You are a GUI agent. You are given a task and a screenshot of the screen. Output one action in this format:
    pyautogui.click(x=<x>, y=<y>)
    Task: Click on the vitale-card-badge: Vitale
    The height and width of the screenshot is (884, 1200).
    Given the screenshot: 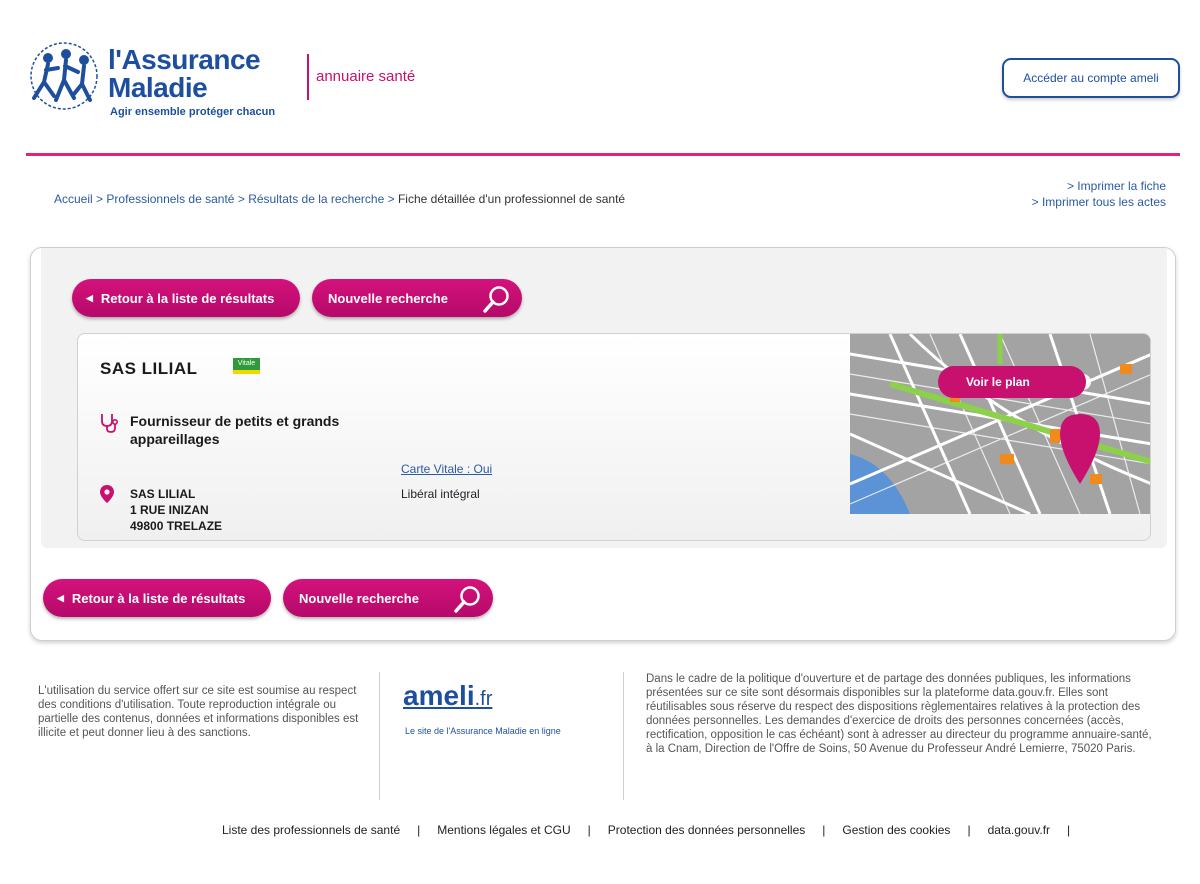 What is the action you would take?
    pyautogui.click(x=246, y=366)
    